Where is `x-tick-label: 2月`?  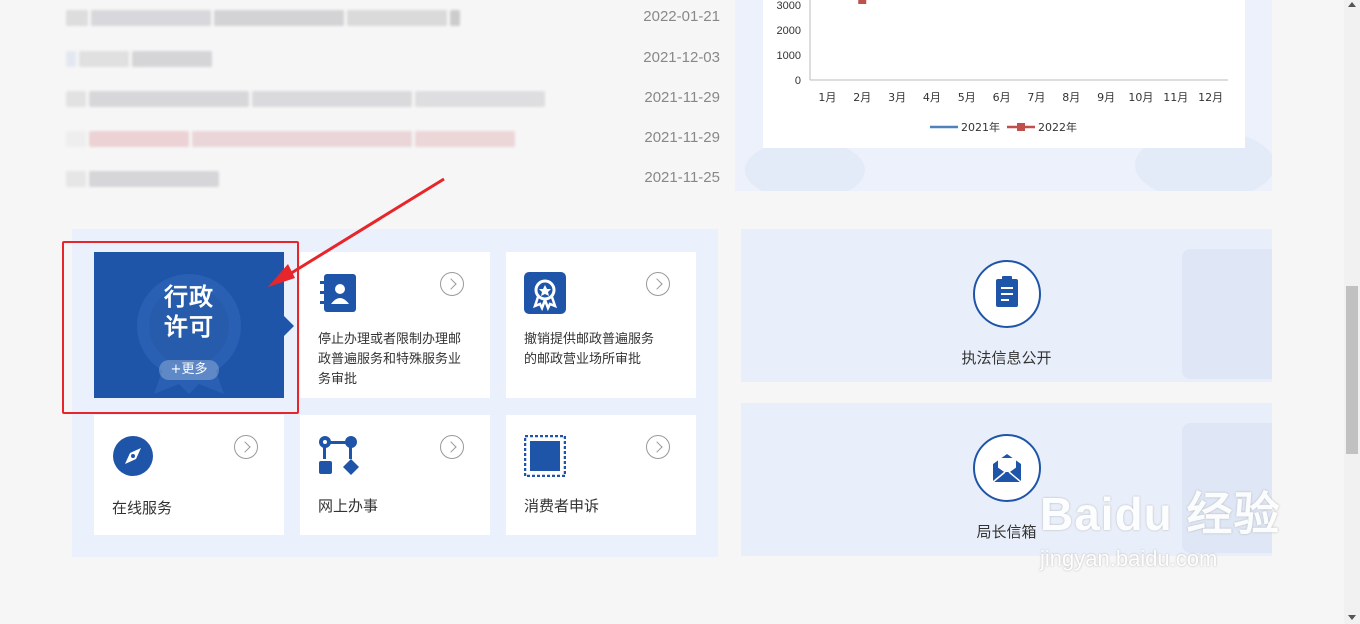
x-tick-label: 2月 is located at coordinates (862, 97).